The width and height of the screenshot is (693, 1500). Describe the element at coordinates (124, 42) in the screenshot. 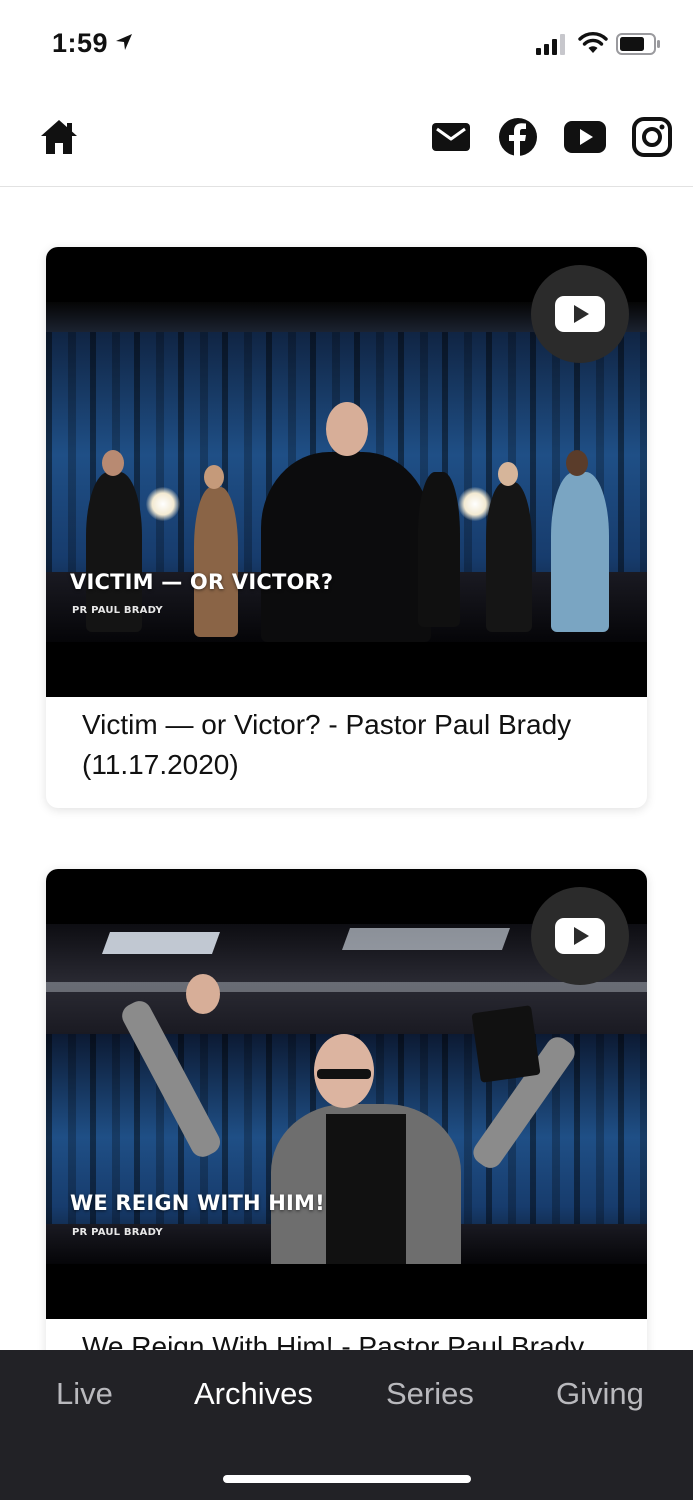

I see `location-arrow-icon` at that location.